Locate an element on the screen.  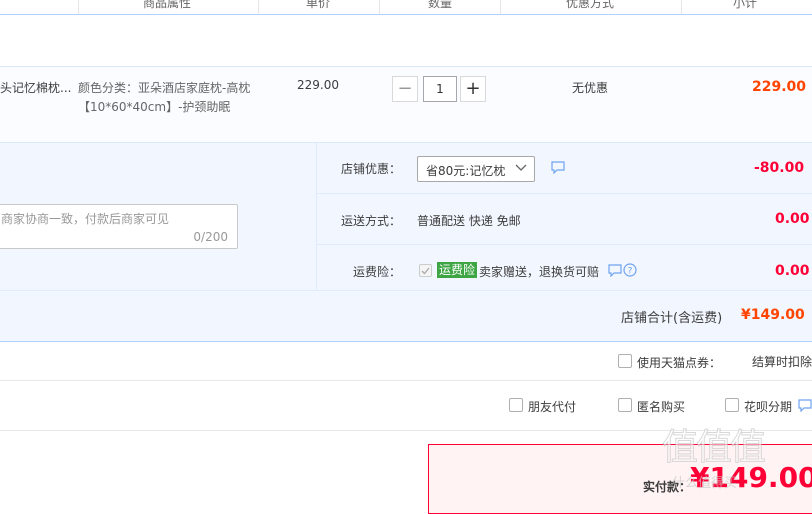
help-icon: ? is located at coordinates (630, 271).